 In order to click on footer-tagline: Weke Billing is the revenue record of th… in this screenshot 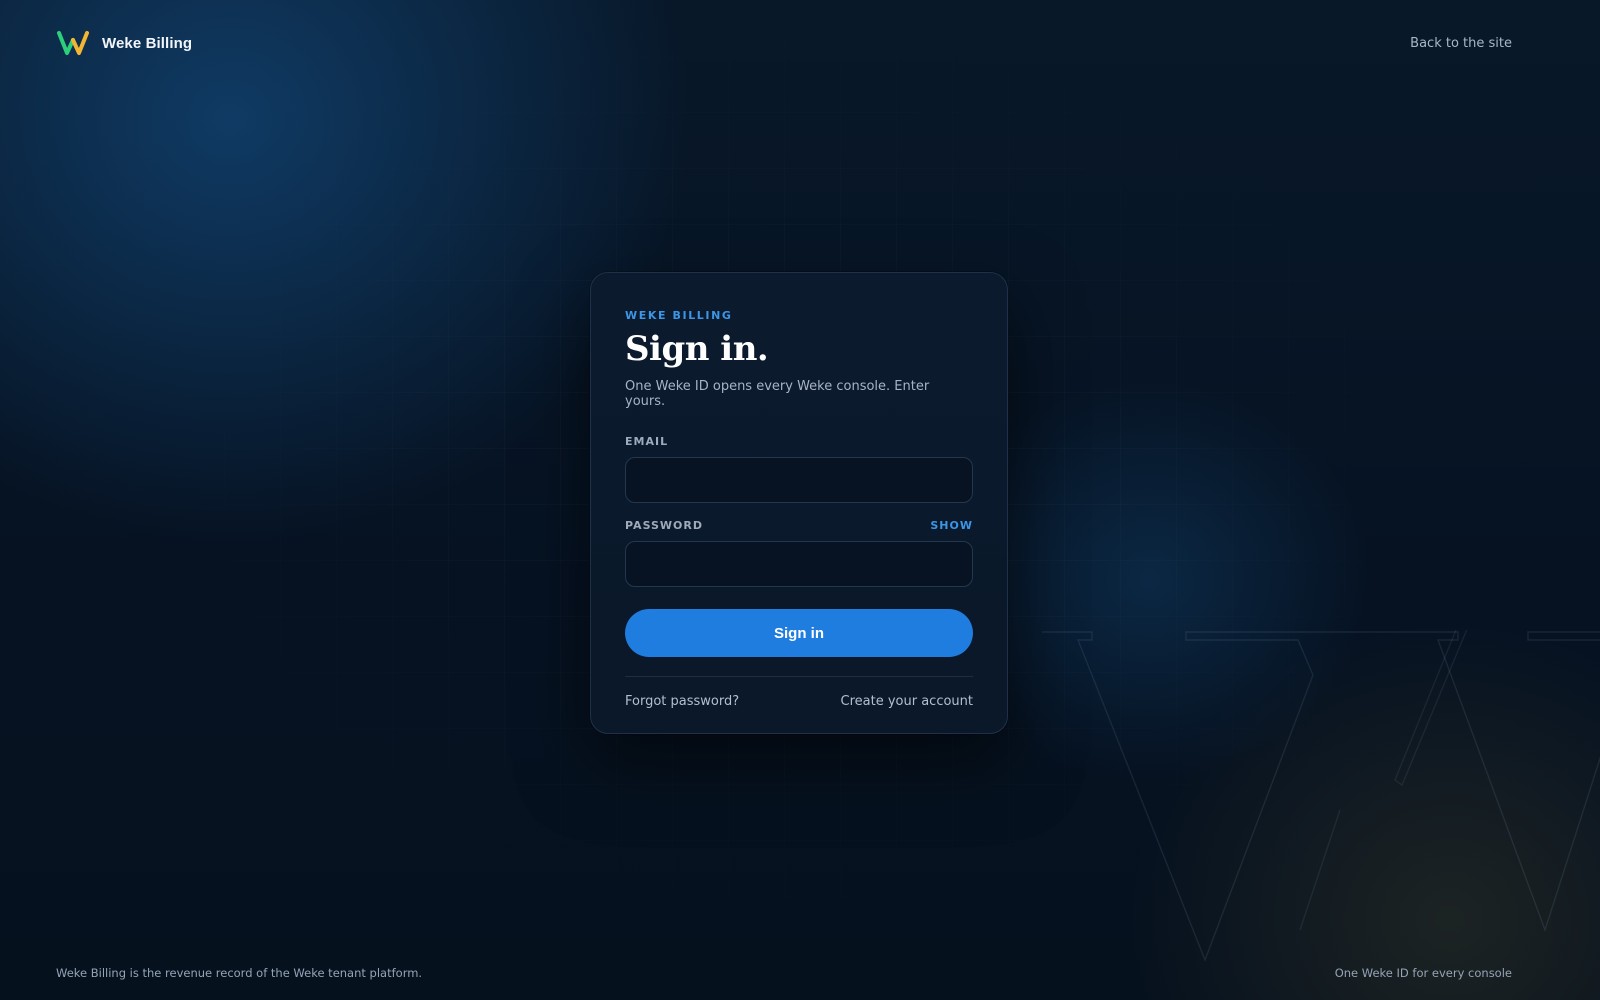, I will do `click(239, 973)`.